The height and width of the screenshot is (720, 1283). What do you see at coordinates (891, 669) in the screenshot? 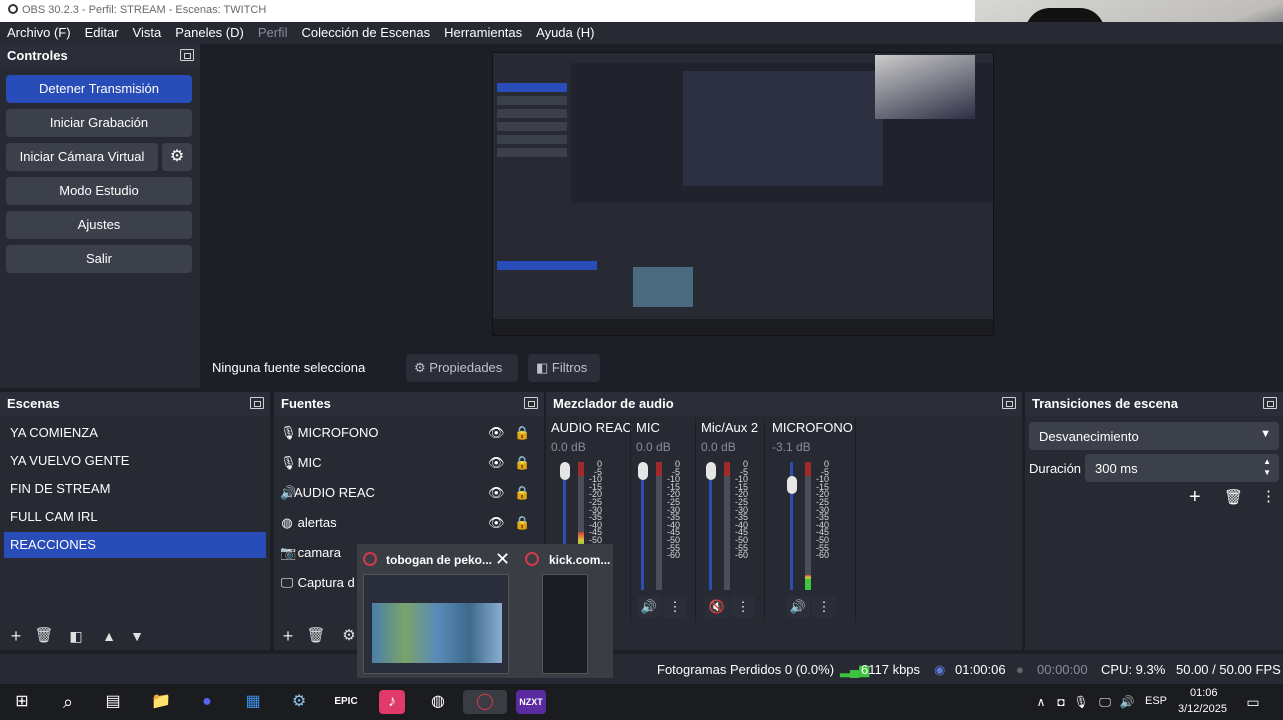
I see `bitrate: 6117 kbps` at bounding box center [891, 669].